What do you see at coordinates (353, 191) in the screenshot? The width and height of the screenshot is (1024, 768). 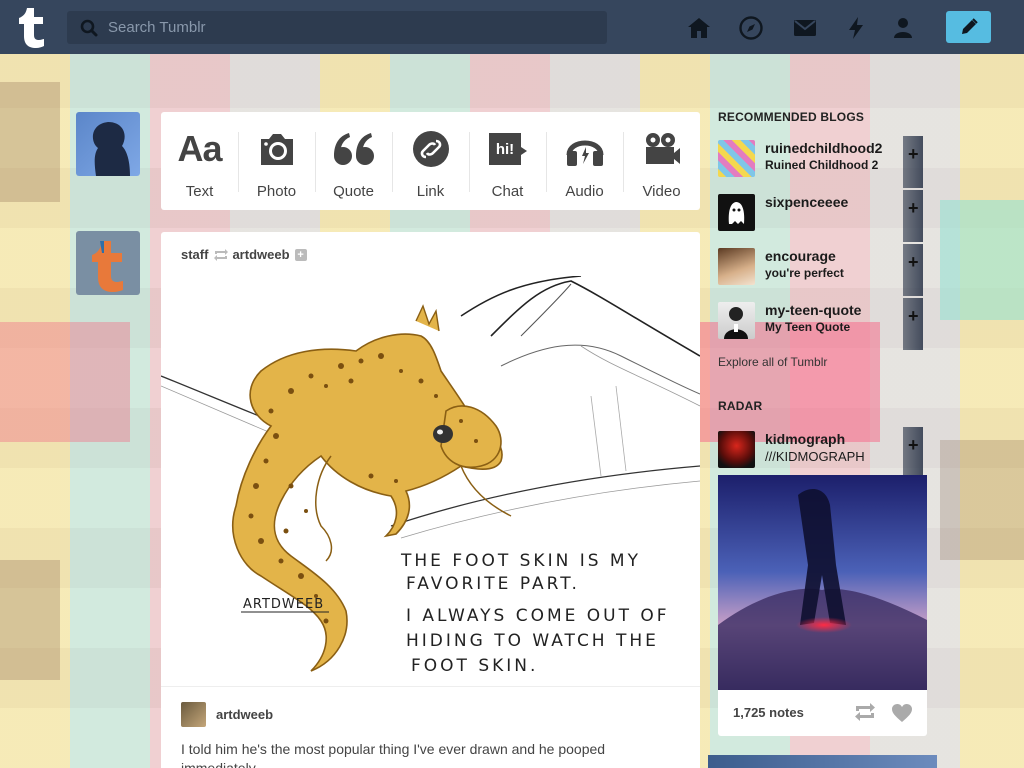 I see `post-type-label: Quote` at bounding box center [353, 191].